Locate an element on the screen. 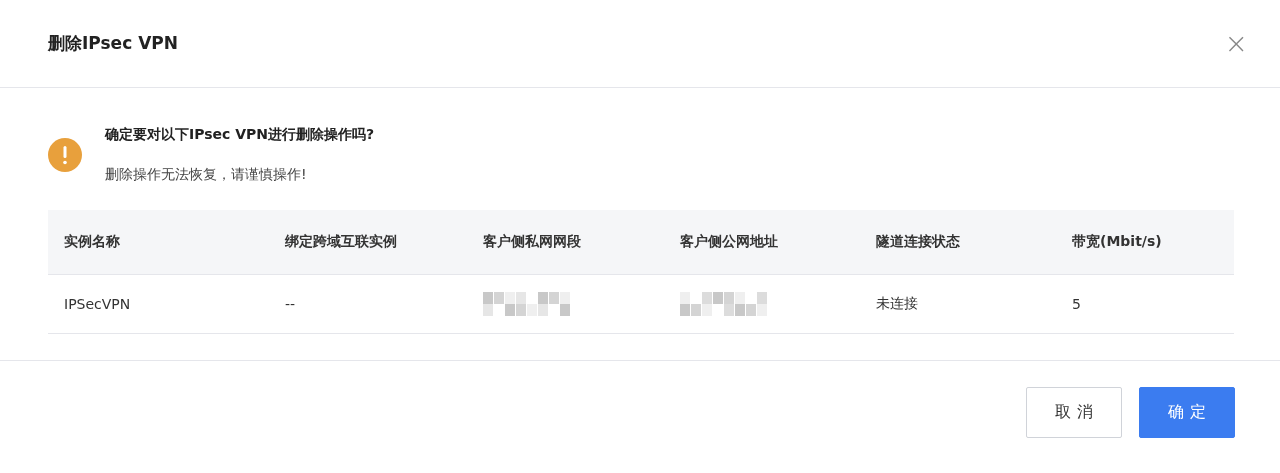 The image size is (1280, 473). table-cell: 5 is located at coordinates (1076, 304).